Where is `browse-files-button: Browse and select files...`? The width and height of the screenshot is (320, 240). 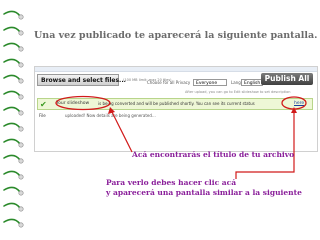
browse-files-button: Browse and select files... is located at coordinates (81, 80).